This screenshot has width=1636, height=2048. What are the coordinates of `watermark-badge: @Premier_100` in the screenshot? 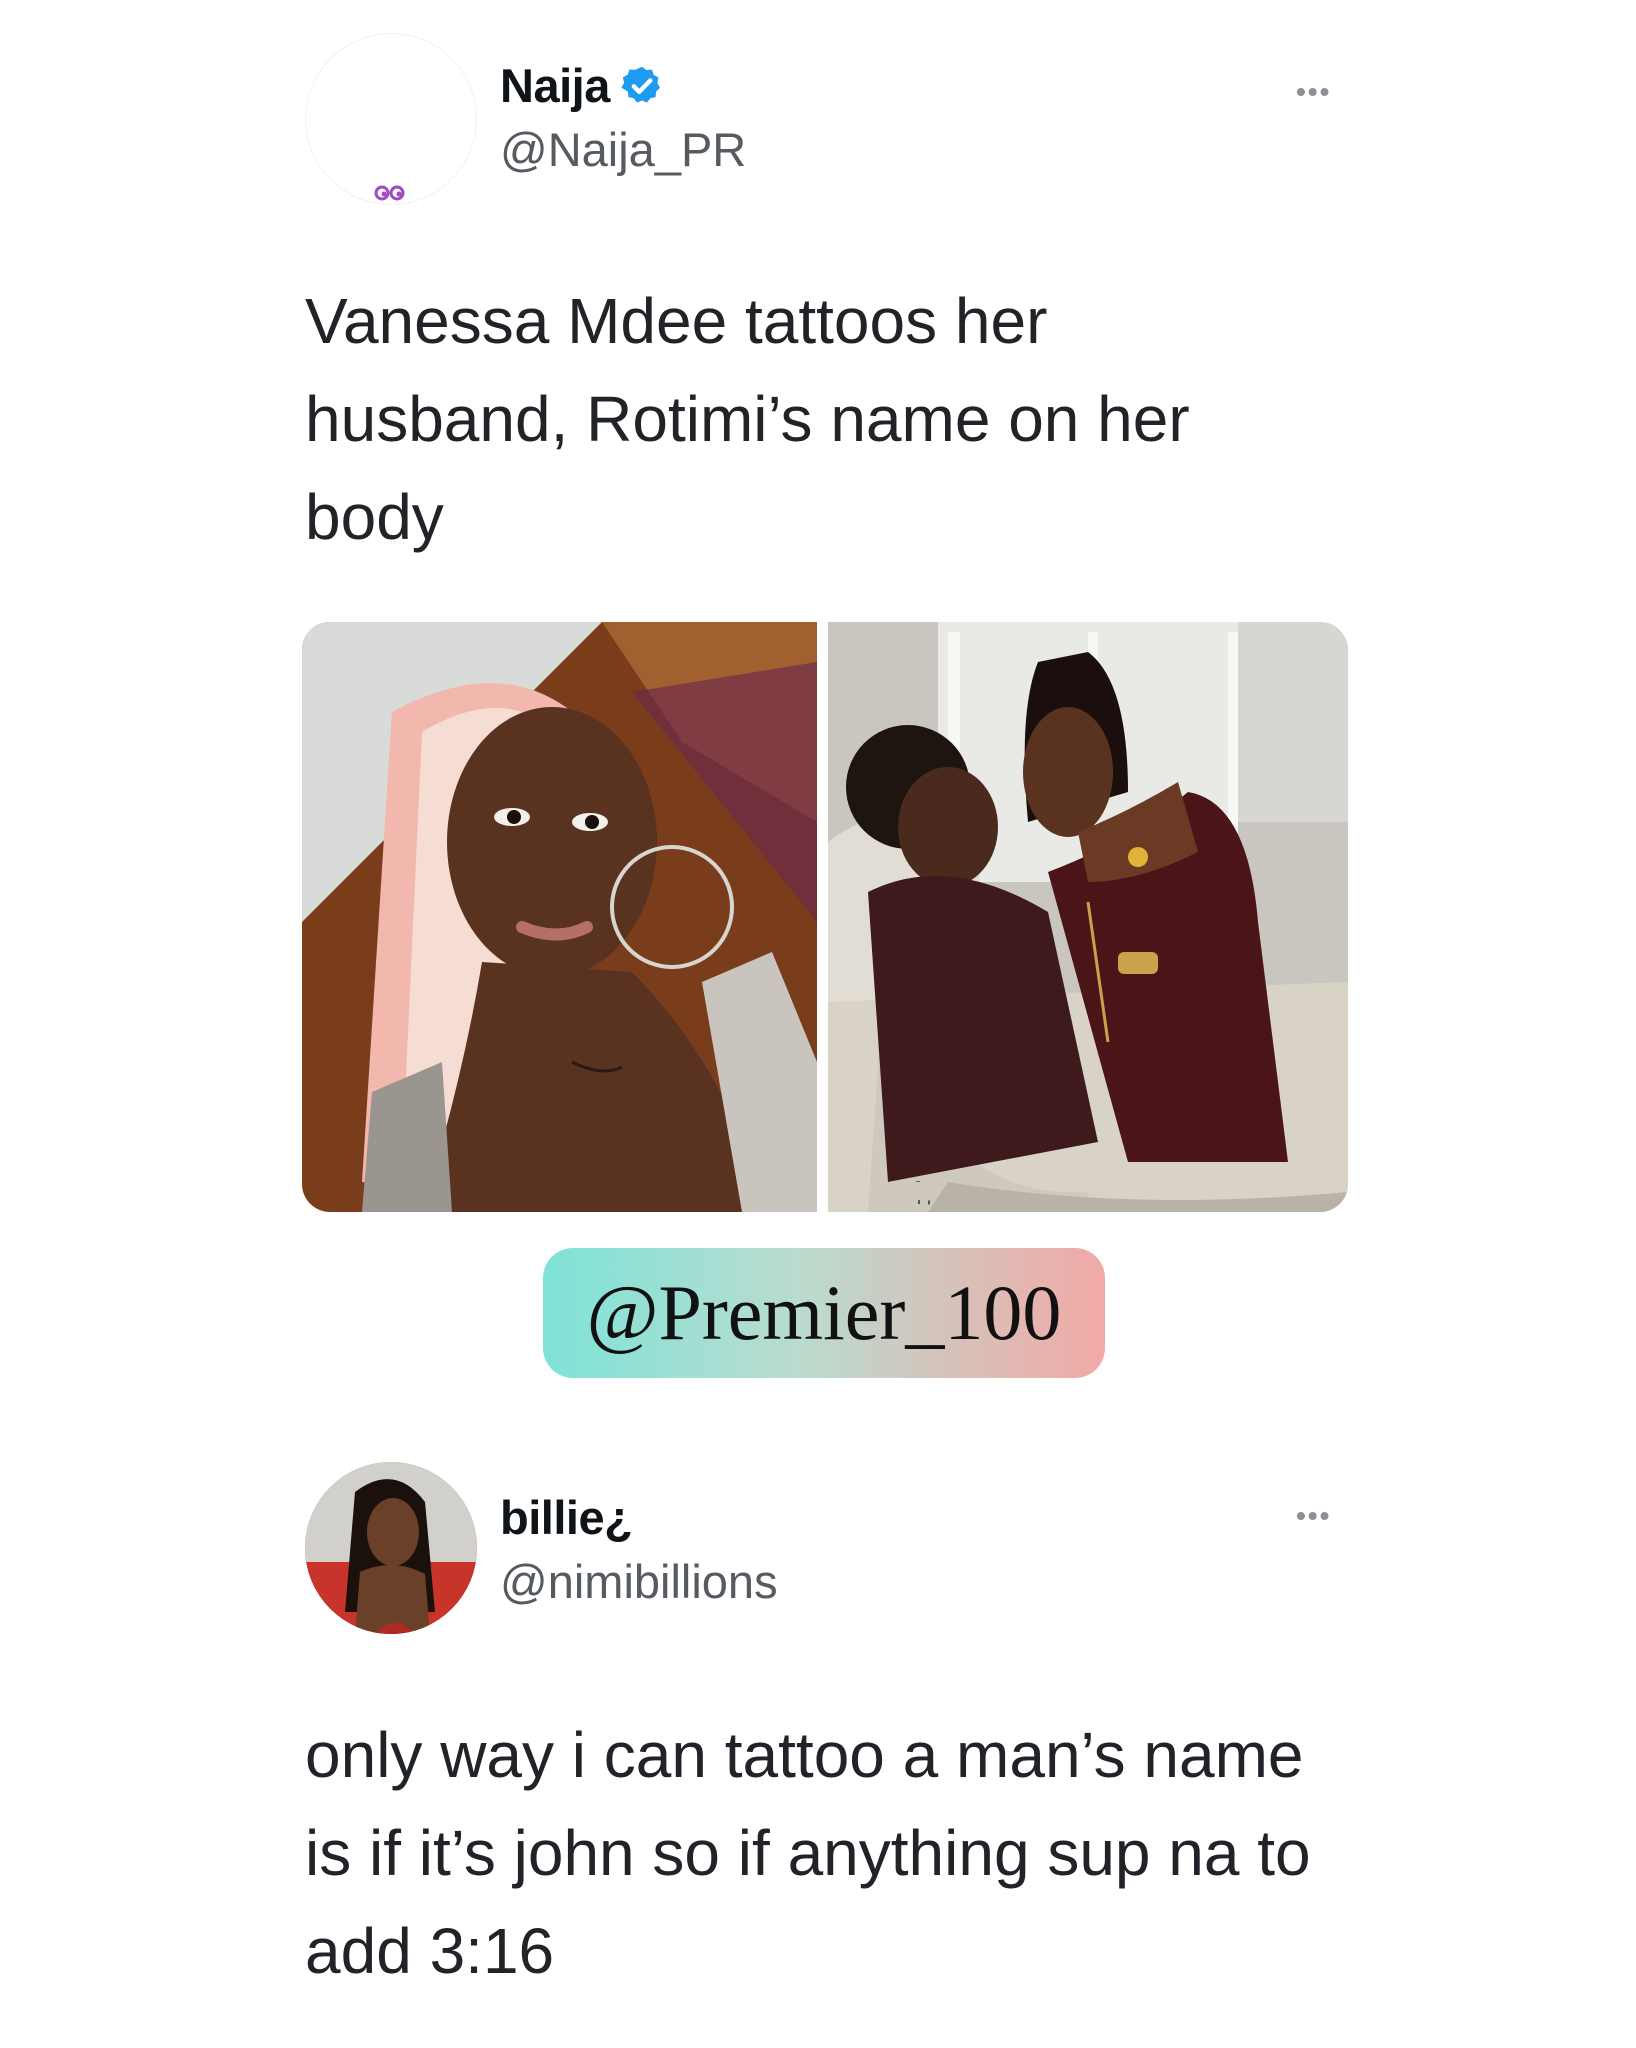 It's located at (824, 1313).